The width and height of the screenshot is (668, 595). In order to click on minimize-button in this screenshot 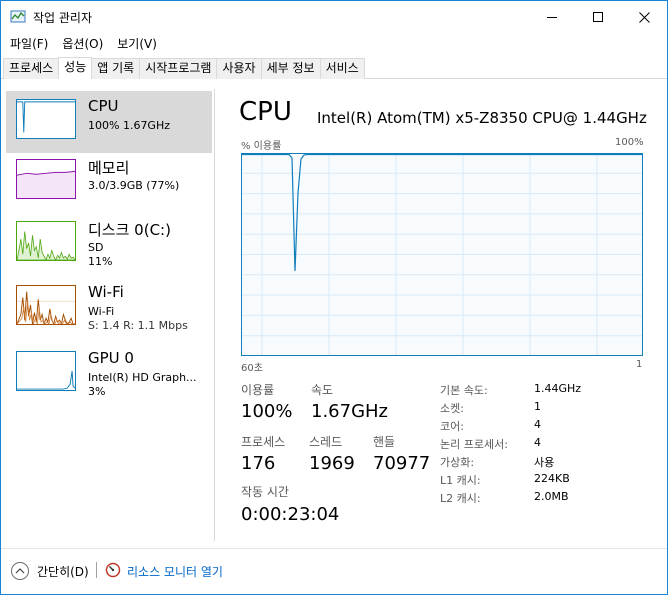, I will do `click(552, 17)`.